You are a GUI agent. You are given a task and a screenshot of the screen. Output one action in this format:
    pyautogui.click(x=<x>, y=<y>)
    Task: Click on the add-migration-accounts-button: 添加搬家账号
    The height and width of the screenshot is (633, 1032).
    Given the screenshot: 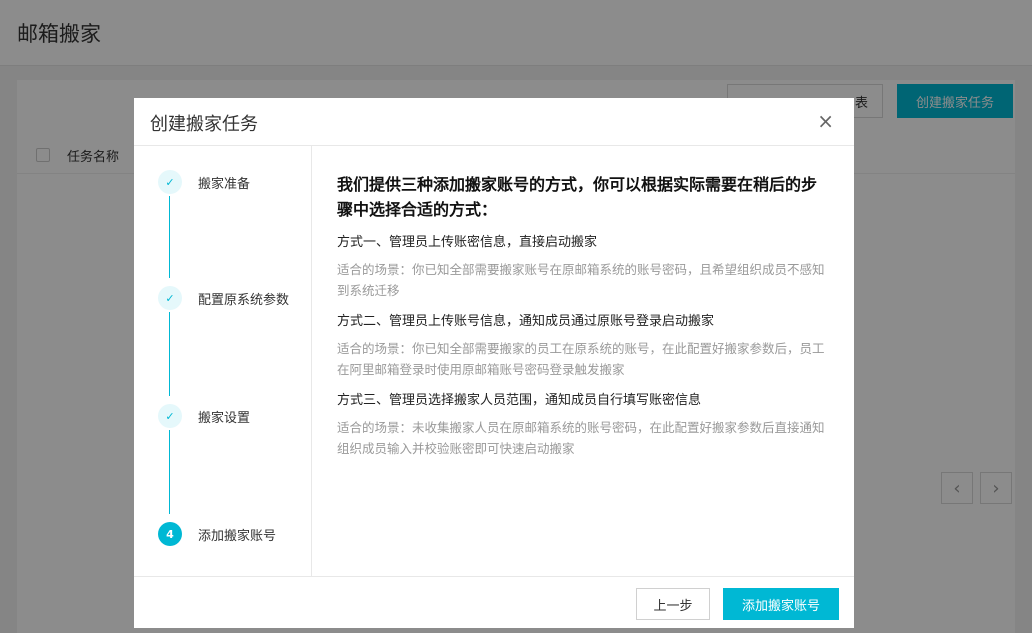 What is the action you would take?
    pyautogui.click(x=781, y=604)
    